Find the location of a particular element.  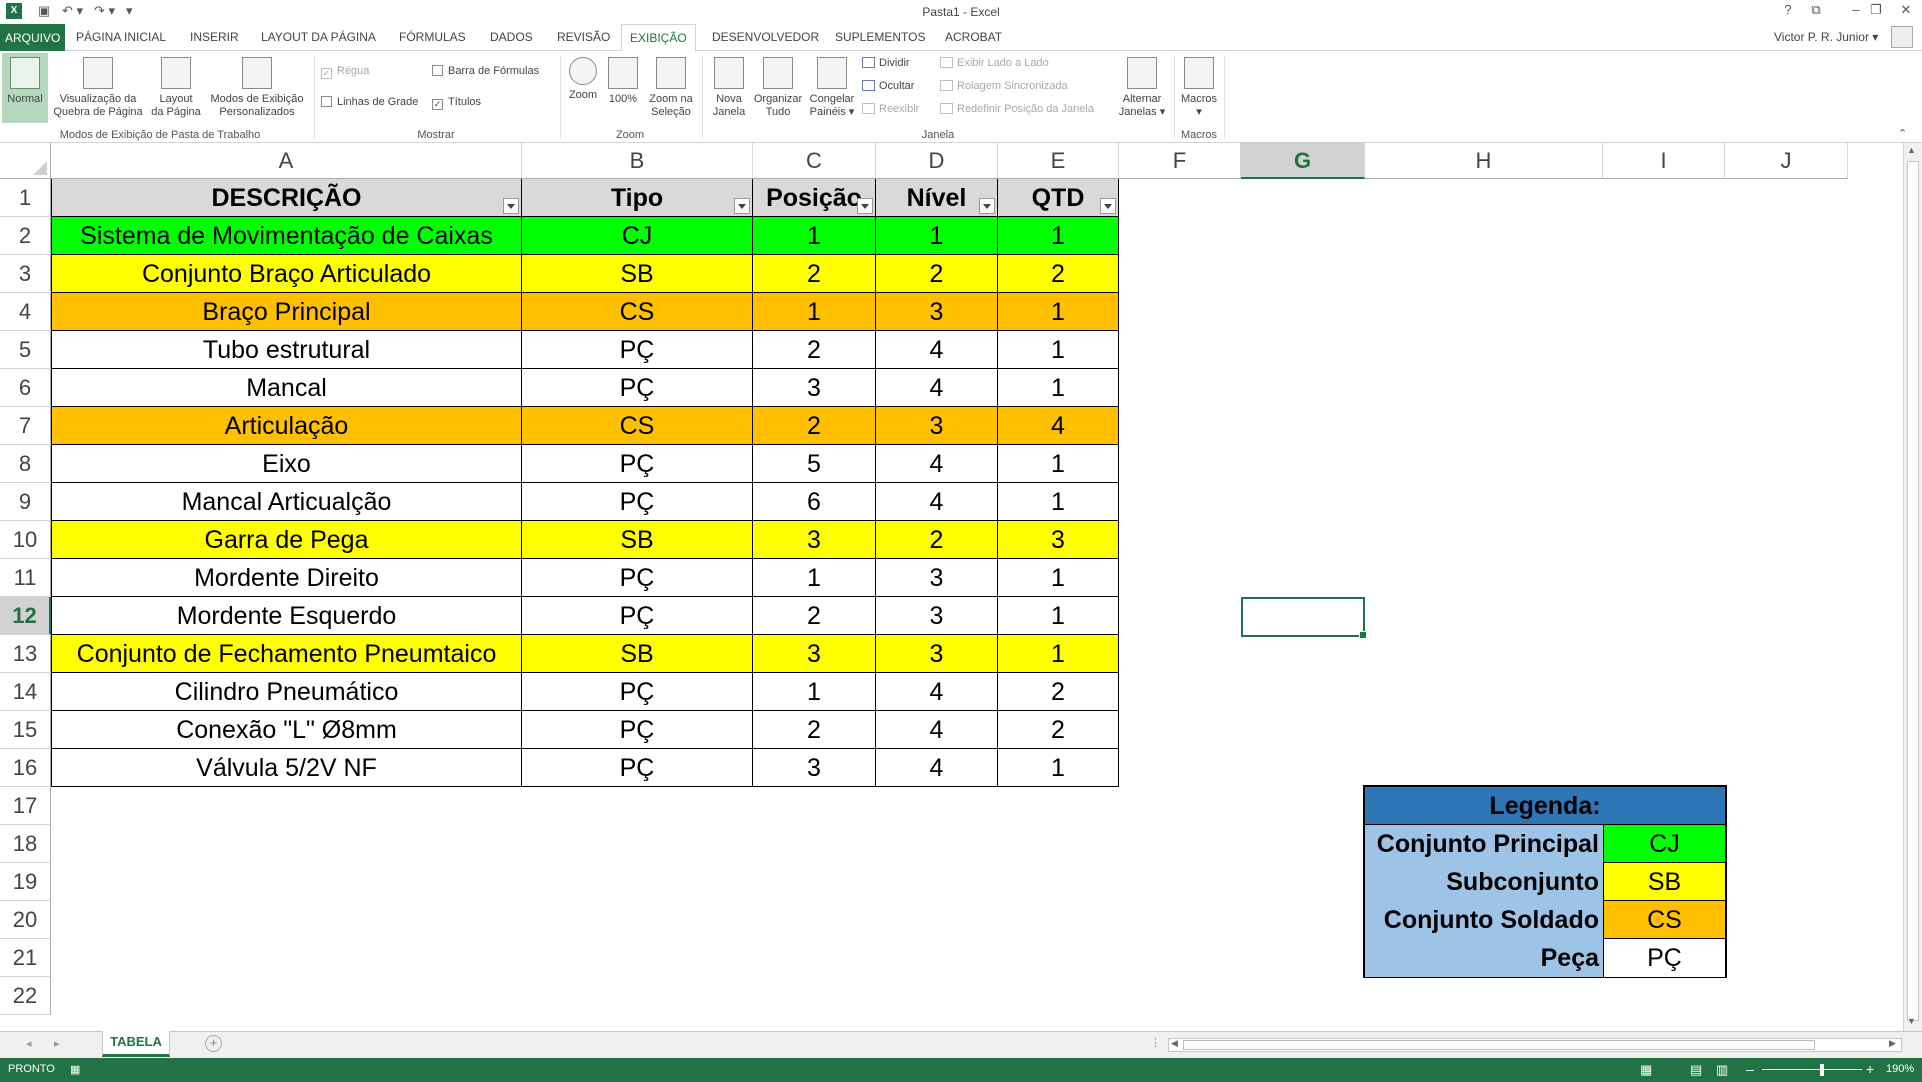

column-header-e: E is located at coordinates (1058, 161).